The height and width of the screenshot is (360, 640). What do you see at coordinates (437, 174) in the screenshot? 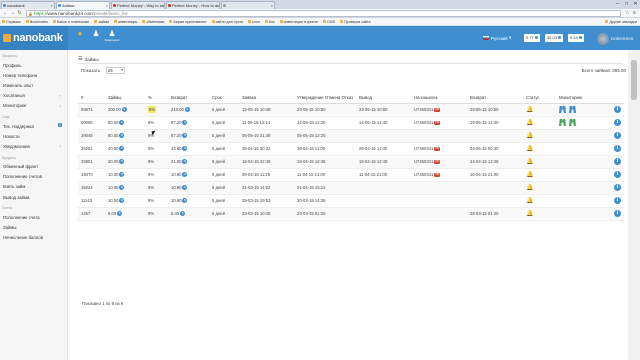
I see `pm-badge-icon: PM` at bounding box center [437, 174].